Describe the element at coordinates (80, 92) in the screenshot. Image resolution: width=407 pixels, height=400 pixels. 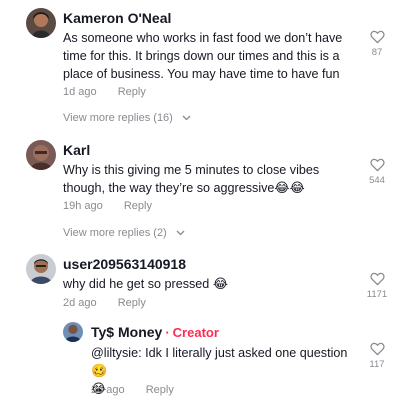
I see `comment-time: 1d ago` at that location.